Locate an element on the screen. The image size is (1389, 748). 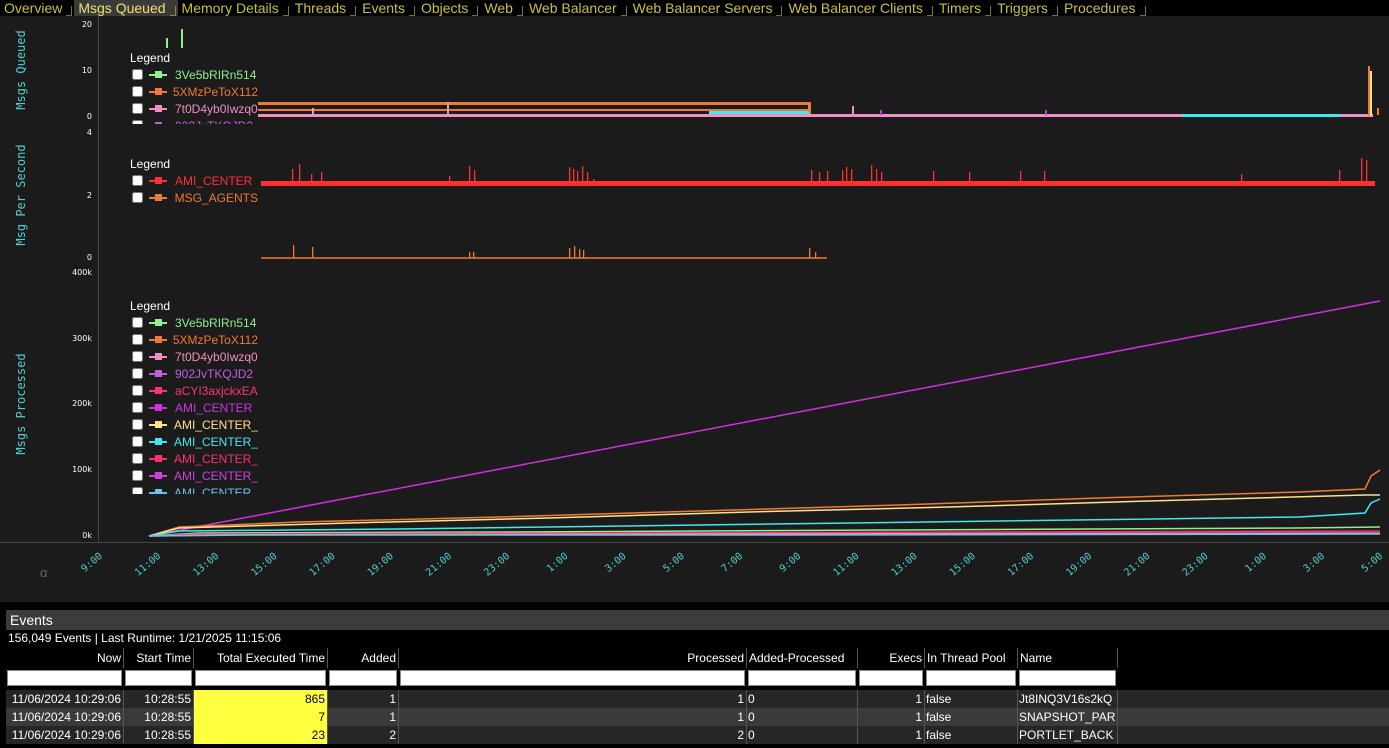
column-header: Processed is located at coordinates (573, 658).